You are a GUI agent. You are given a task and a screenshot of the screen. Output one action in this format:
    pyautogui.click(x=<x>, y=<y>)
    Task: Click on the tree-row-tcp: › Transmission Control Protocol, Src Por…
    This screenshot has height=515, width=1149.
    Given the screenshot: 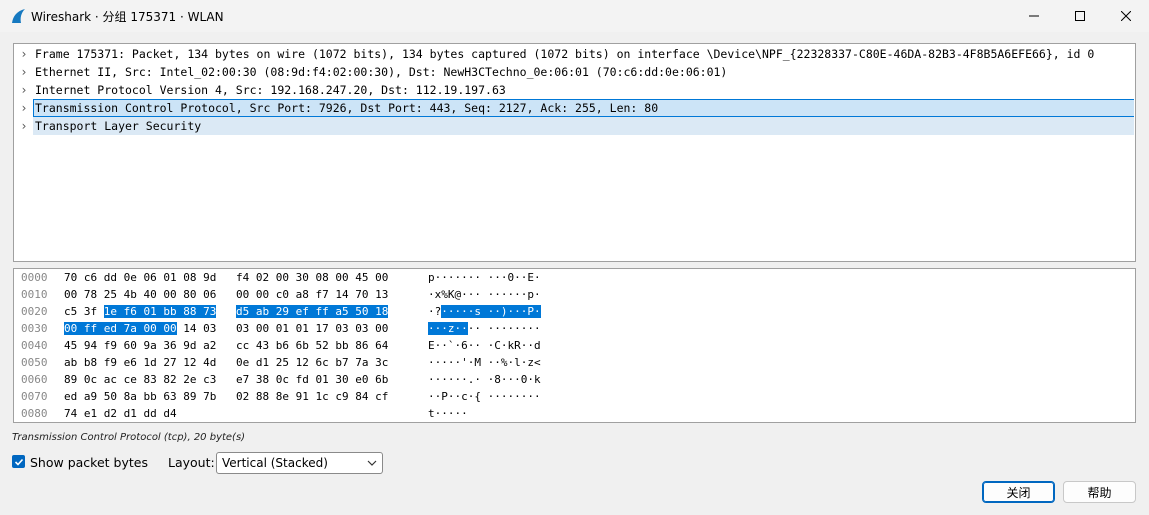 What is the action you would take?
    pyautogui.click(x=574, y=108)
    